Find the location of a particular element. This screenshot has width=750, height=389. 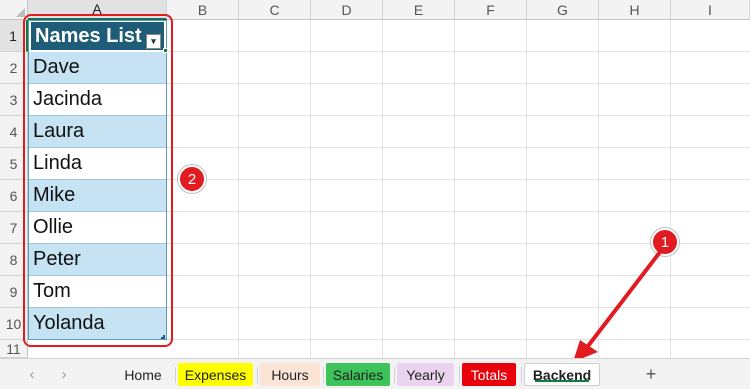

select-all-corner is located at coordinates (14, 10).